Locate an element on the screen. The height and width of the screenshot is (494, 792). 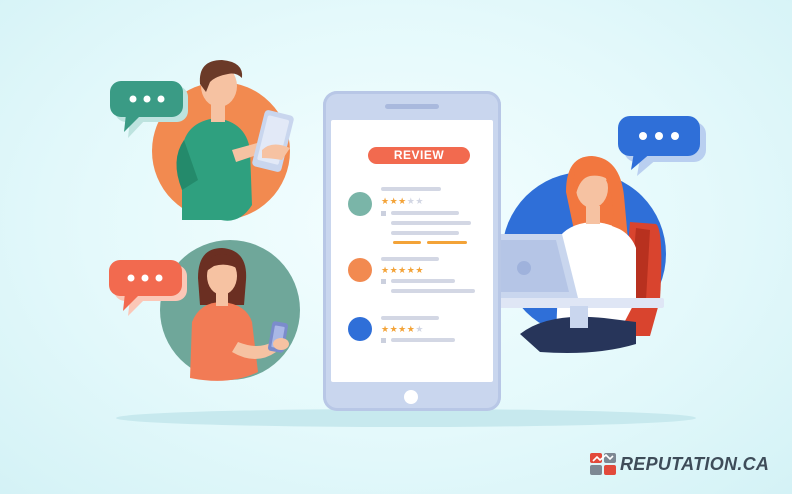
phone: REVIEW ★★★★★ ★★★★★ ★★★★★ is located at coordinates (412, 251).